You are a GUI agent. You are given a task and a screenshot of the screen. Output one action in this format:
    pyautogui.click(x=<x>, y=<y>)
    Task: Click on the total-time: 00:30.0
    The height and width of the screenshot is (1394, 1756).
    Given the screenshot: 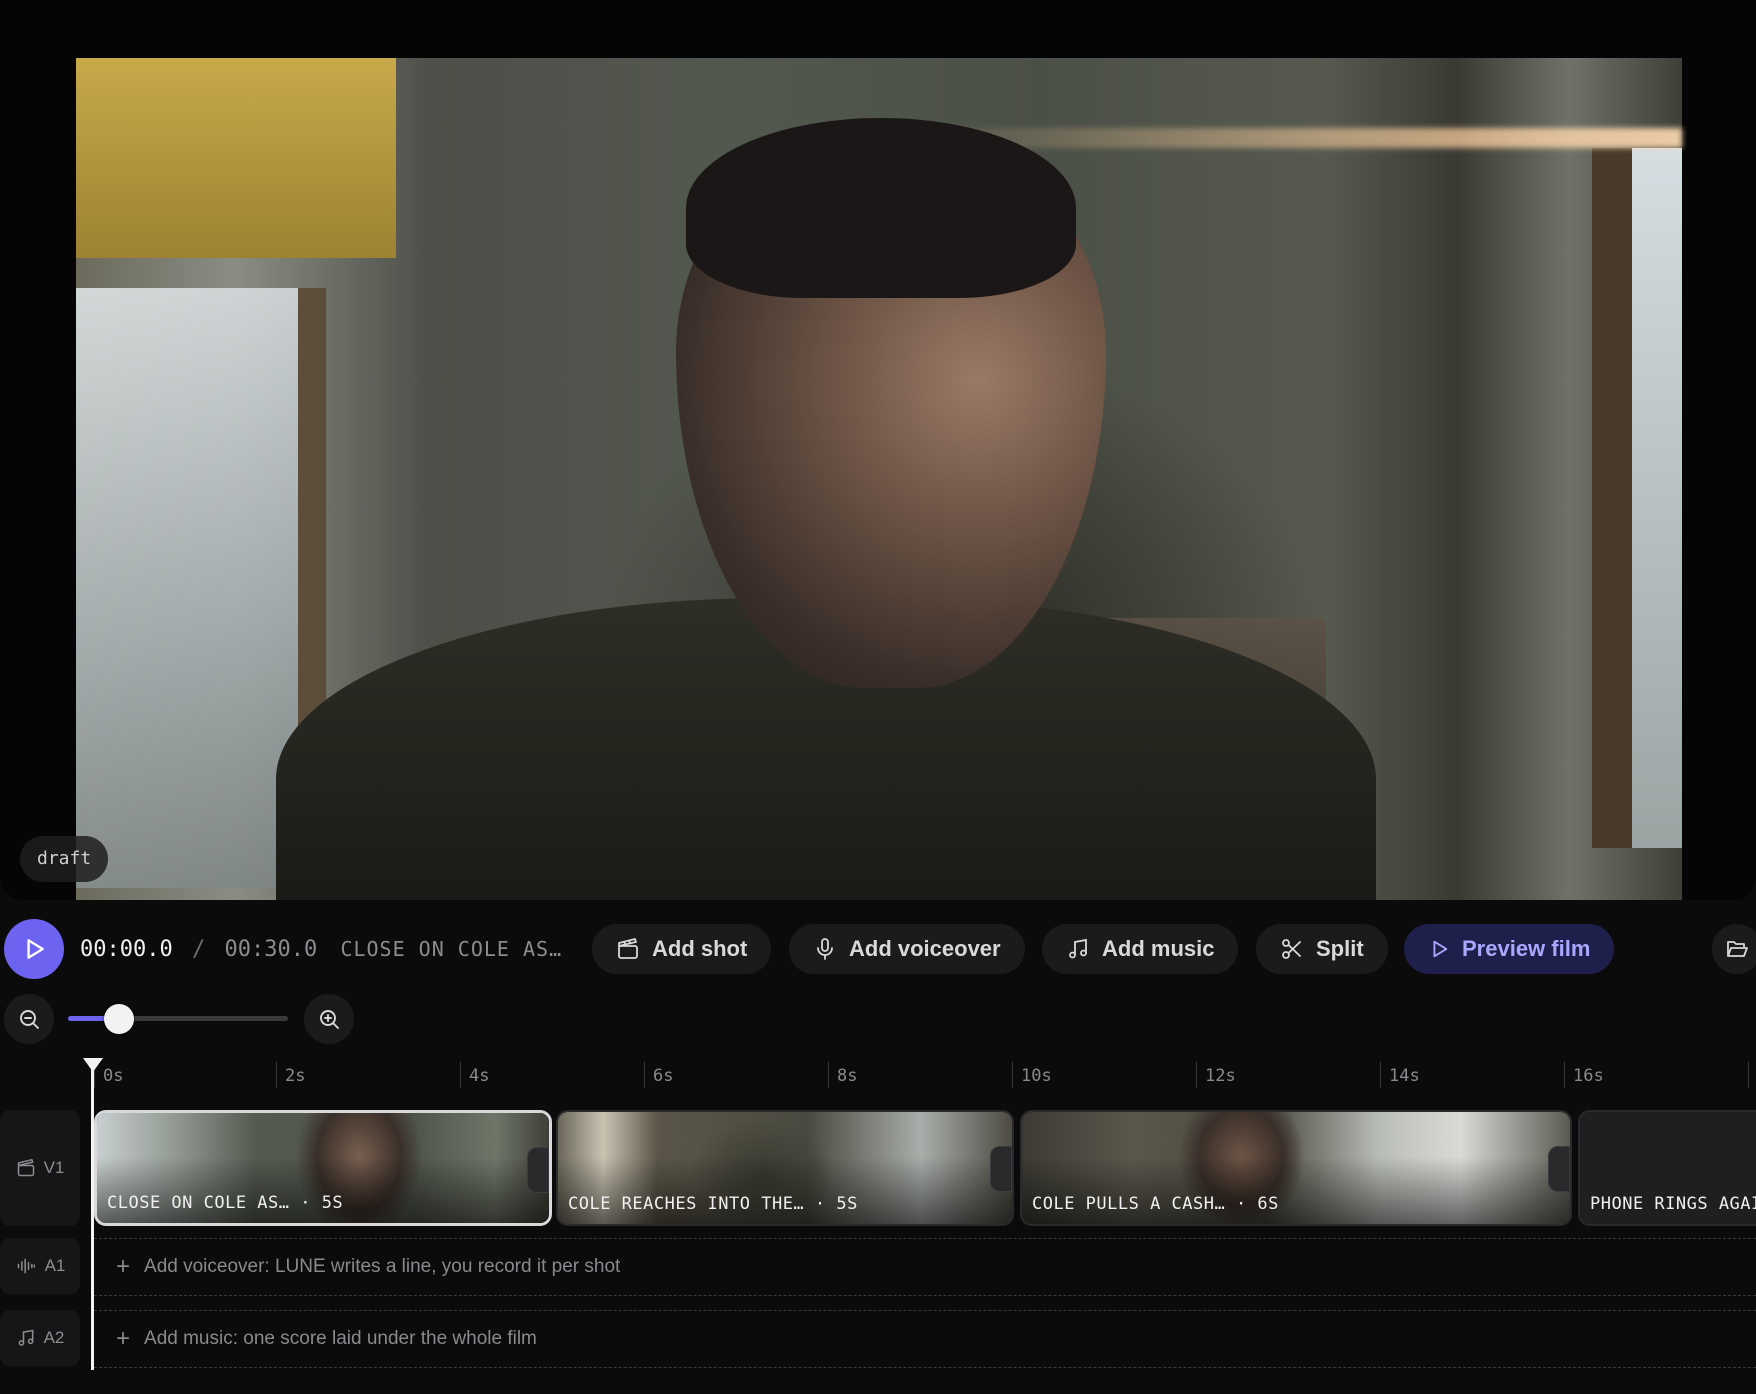 What is the action you would take?
    pyautogui.click(x=271, y=949)
    